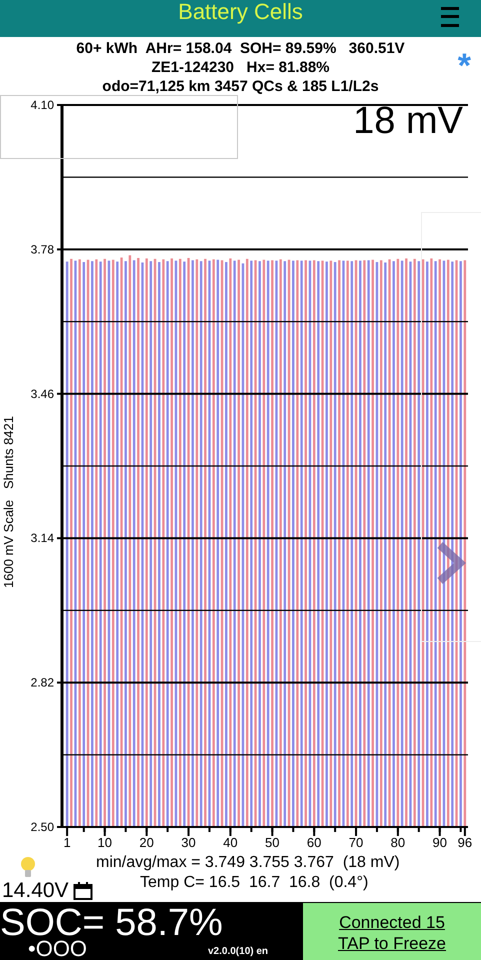 The image size is (481, 960). I want to click on soc-reading: SOC= 58.7%, so click(111, 923).